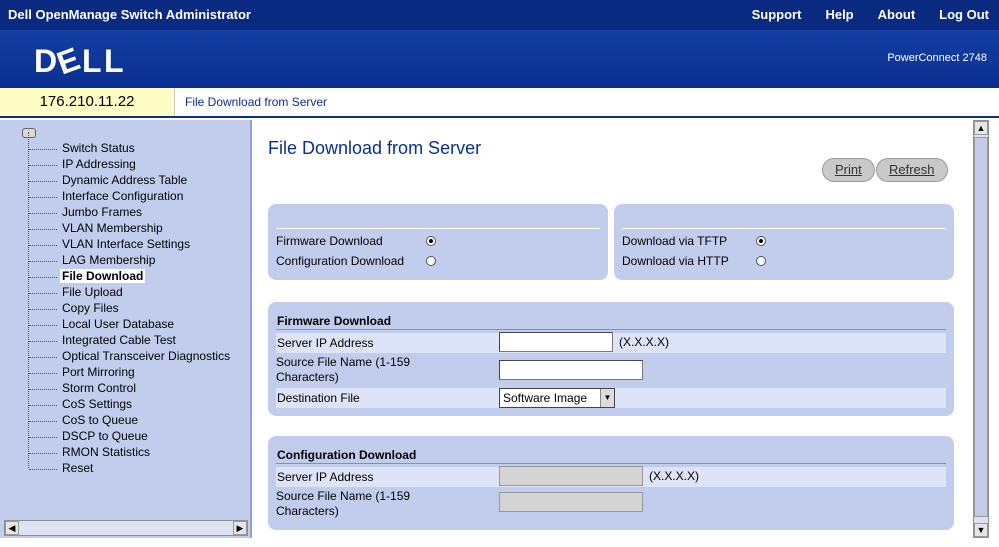 This screenshot has height=547, width=999. Describe the element at coordinates (29, 133) in the screenshot. I see `tree-root-icon` at that location.